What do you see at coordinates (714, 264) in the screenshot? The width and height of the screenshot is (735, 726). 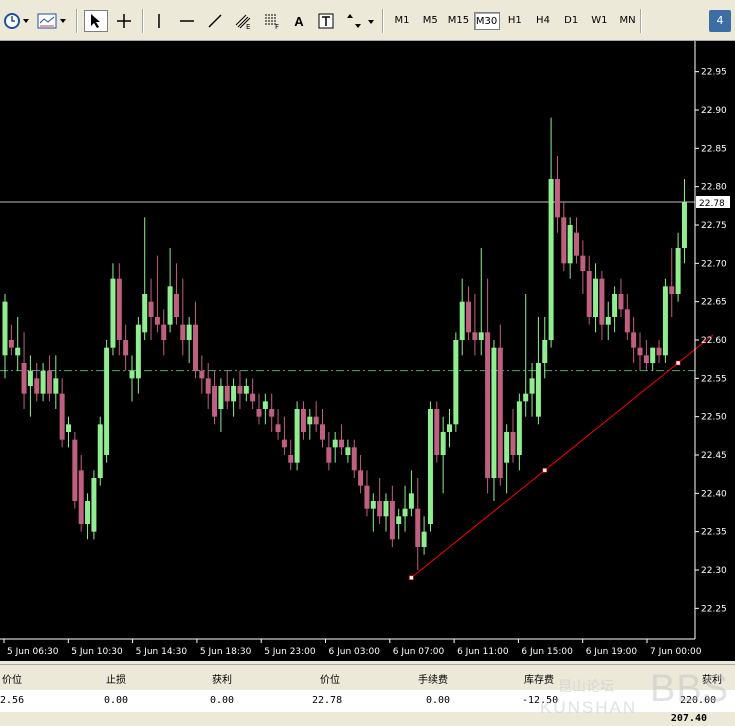 I see `price-tick-label: 22.70` at bounding box center [714, 264].